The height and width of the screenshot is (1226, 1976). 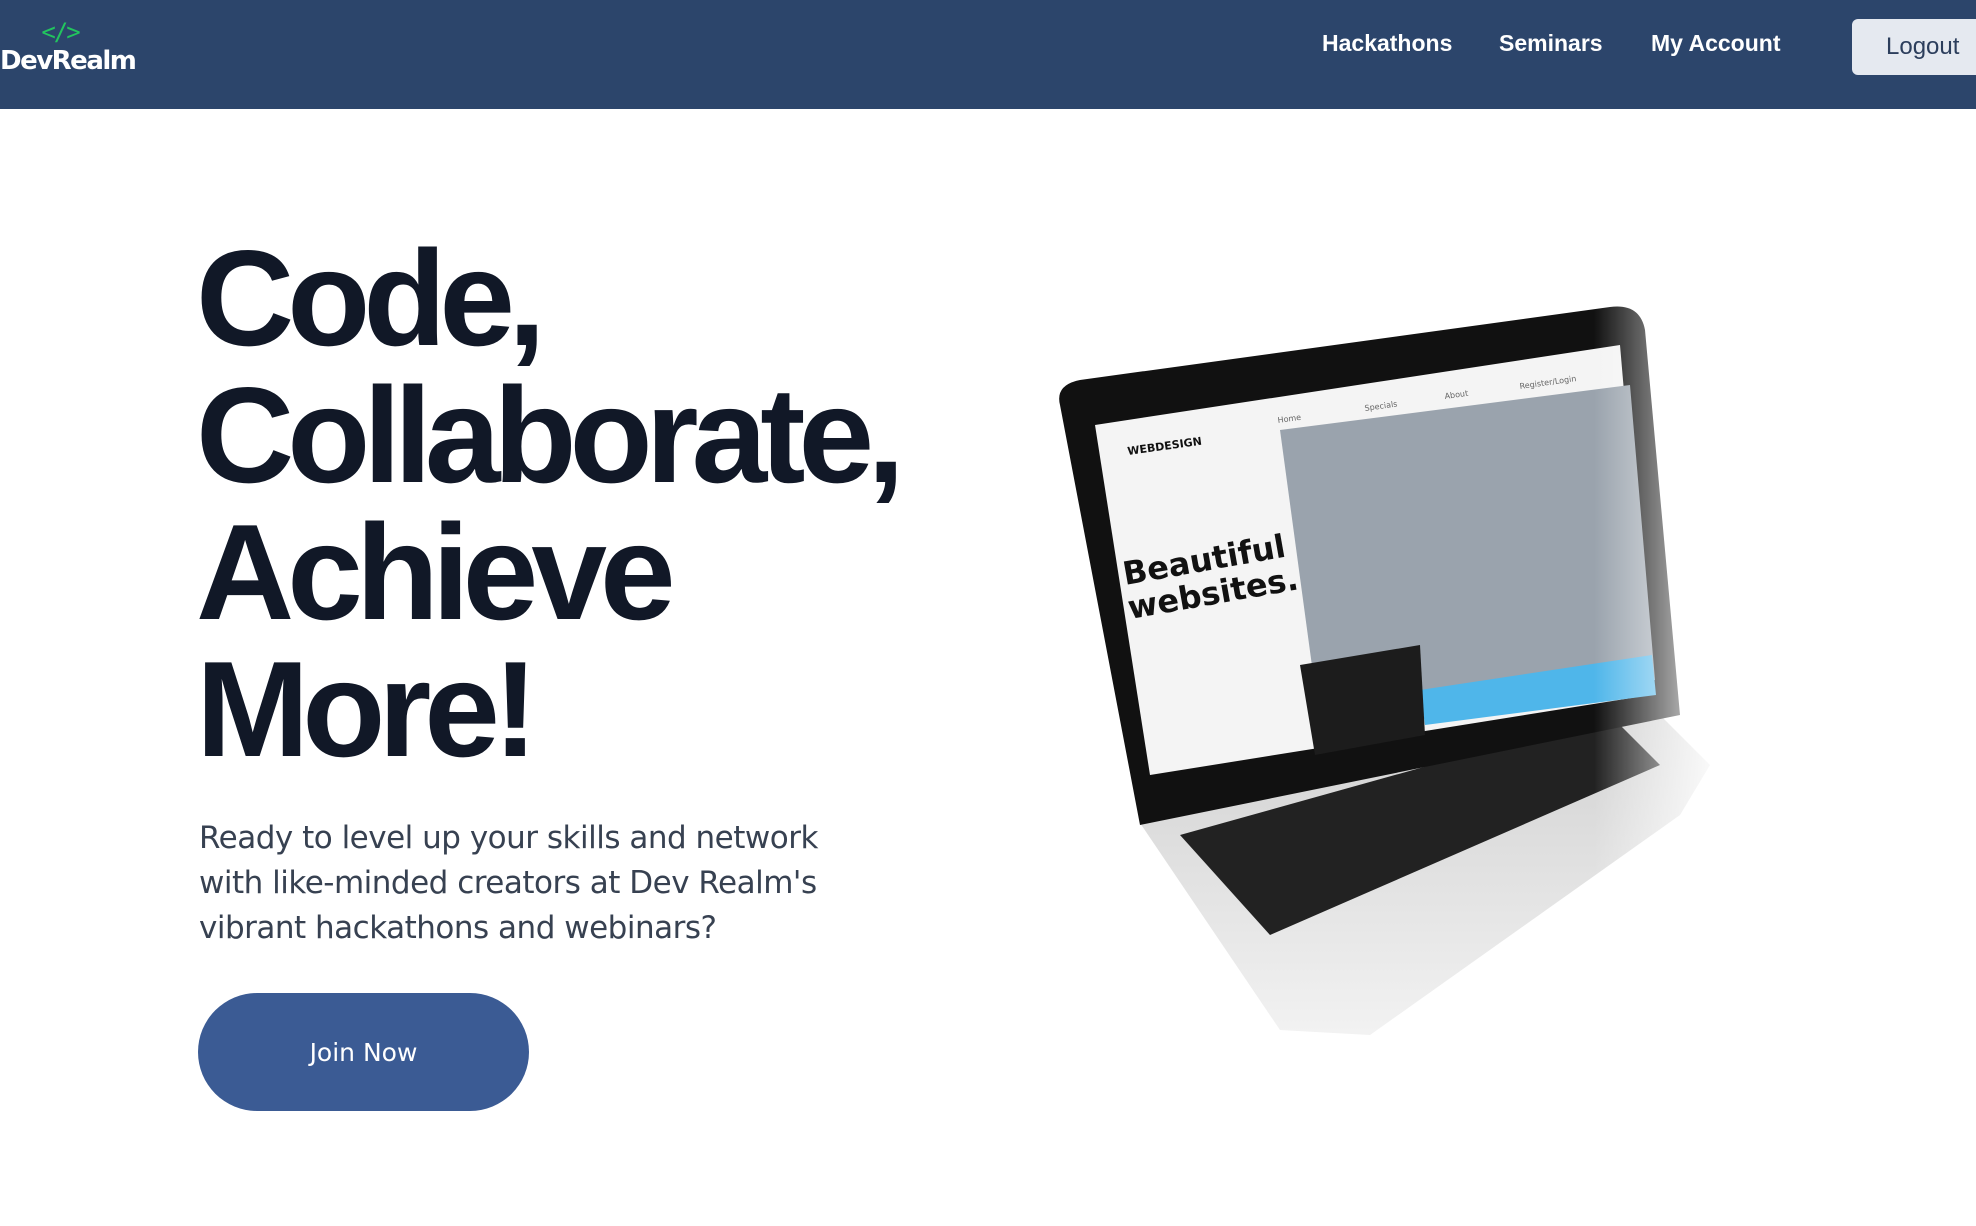 I want to click on nav-link-hackathons: Hackathons, so click(x=1387, y=43).